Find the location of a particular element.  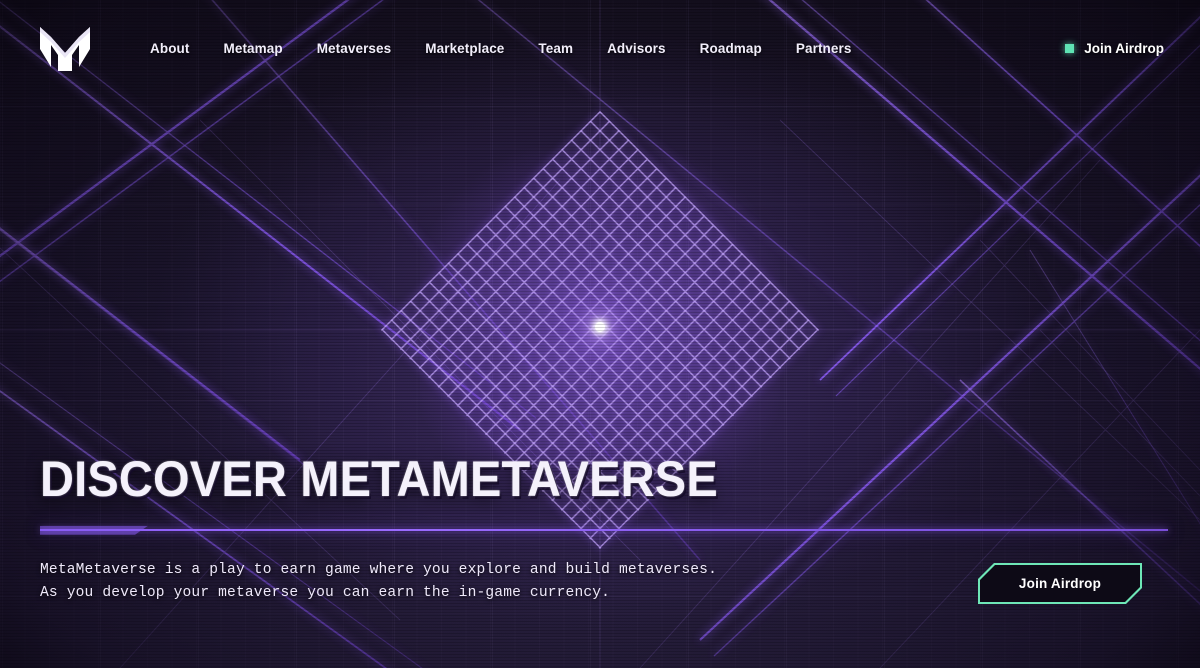

hero-divider-line is located at coordinates (604, 530).